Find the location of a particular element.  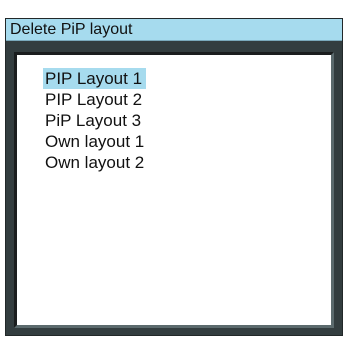

layout-list-item-pip-layout-1: PIP Layout 1 is located at coordinates (95, 78).